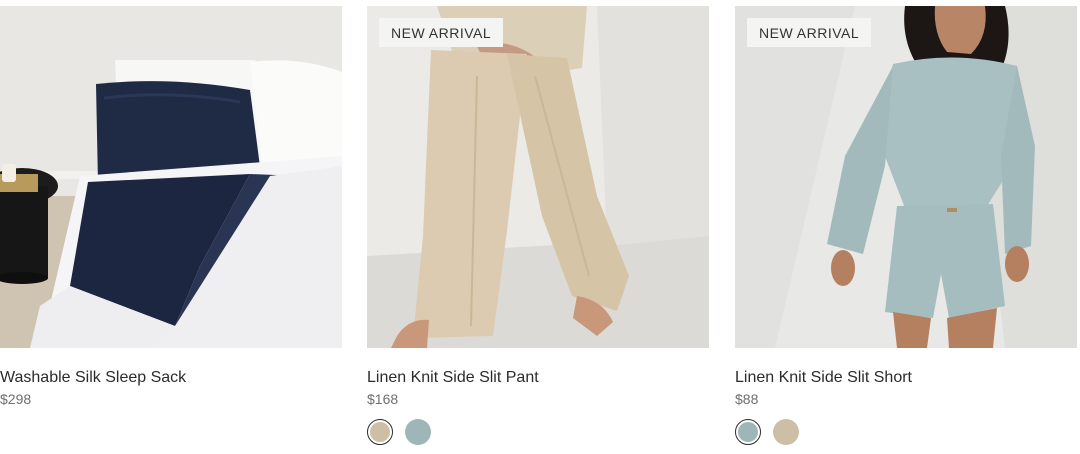 This screenshot has height=454, width=1080. What do you see at coordinates (16, 399) in the screenshot?
I see `product-price: $298` at bounding box center [16, 399].